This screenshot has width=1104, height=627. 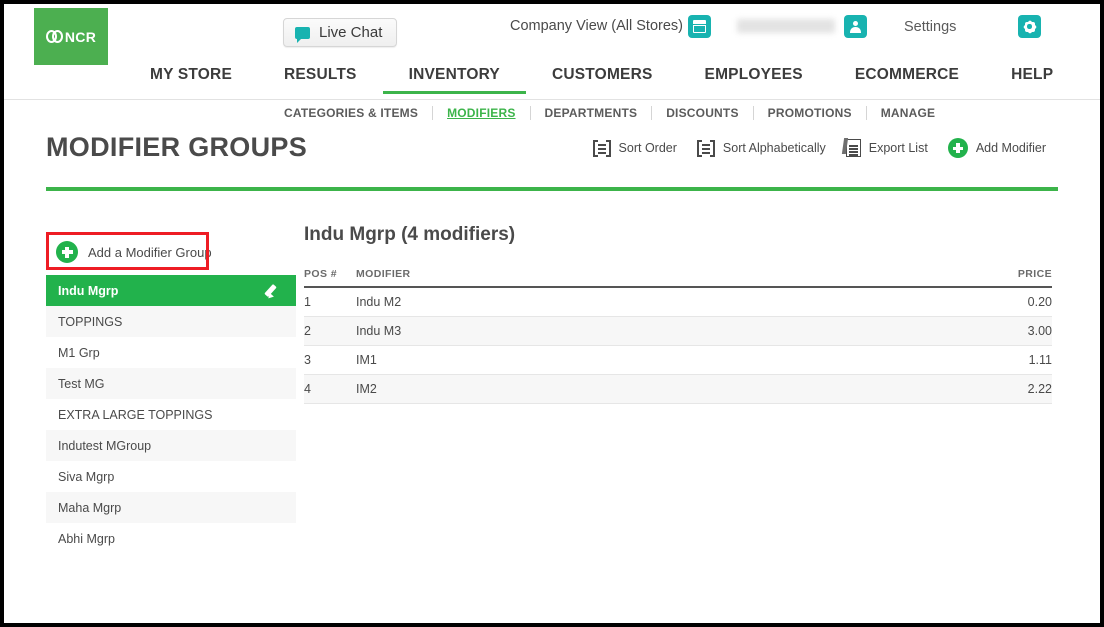 I want to click on logo-mark: NCR, so click(x=71, y=36).